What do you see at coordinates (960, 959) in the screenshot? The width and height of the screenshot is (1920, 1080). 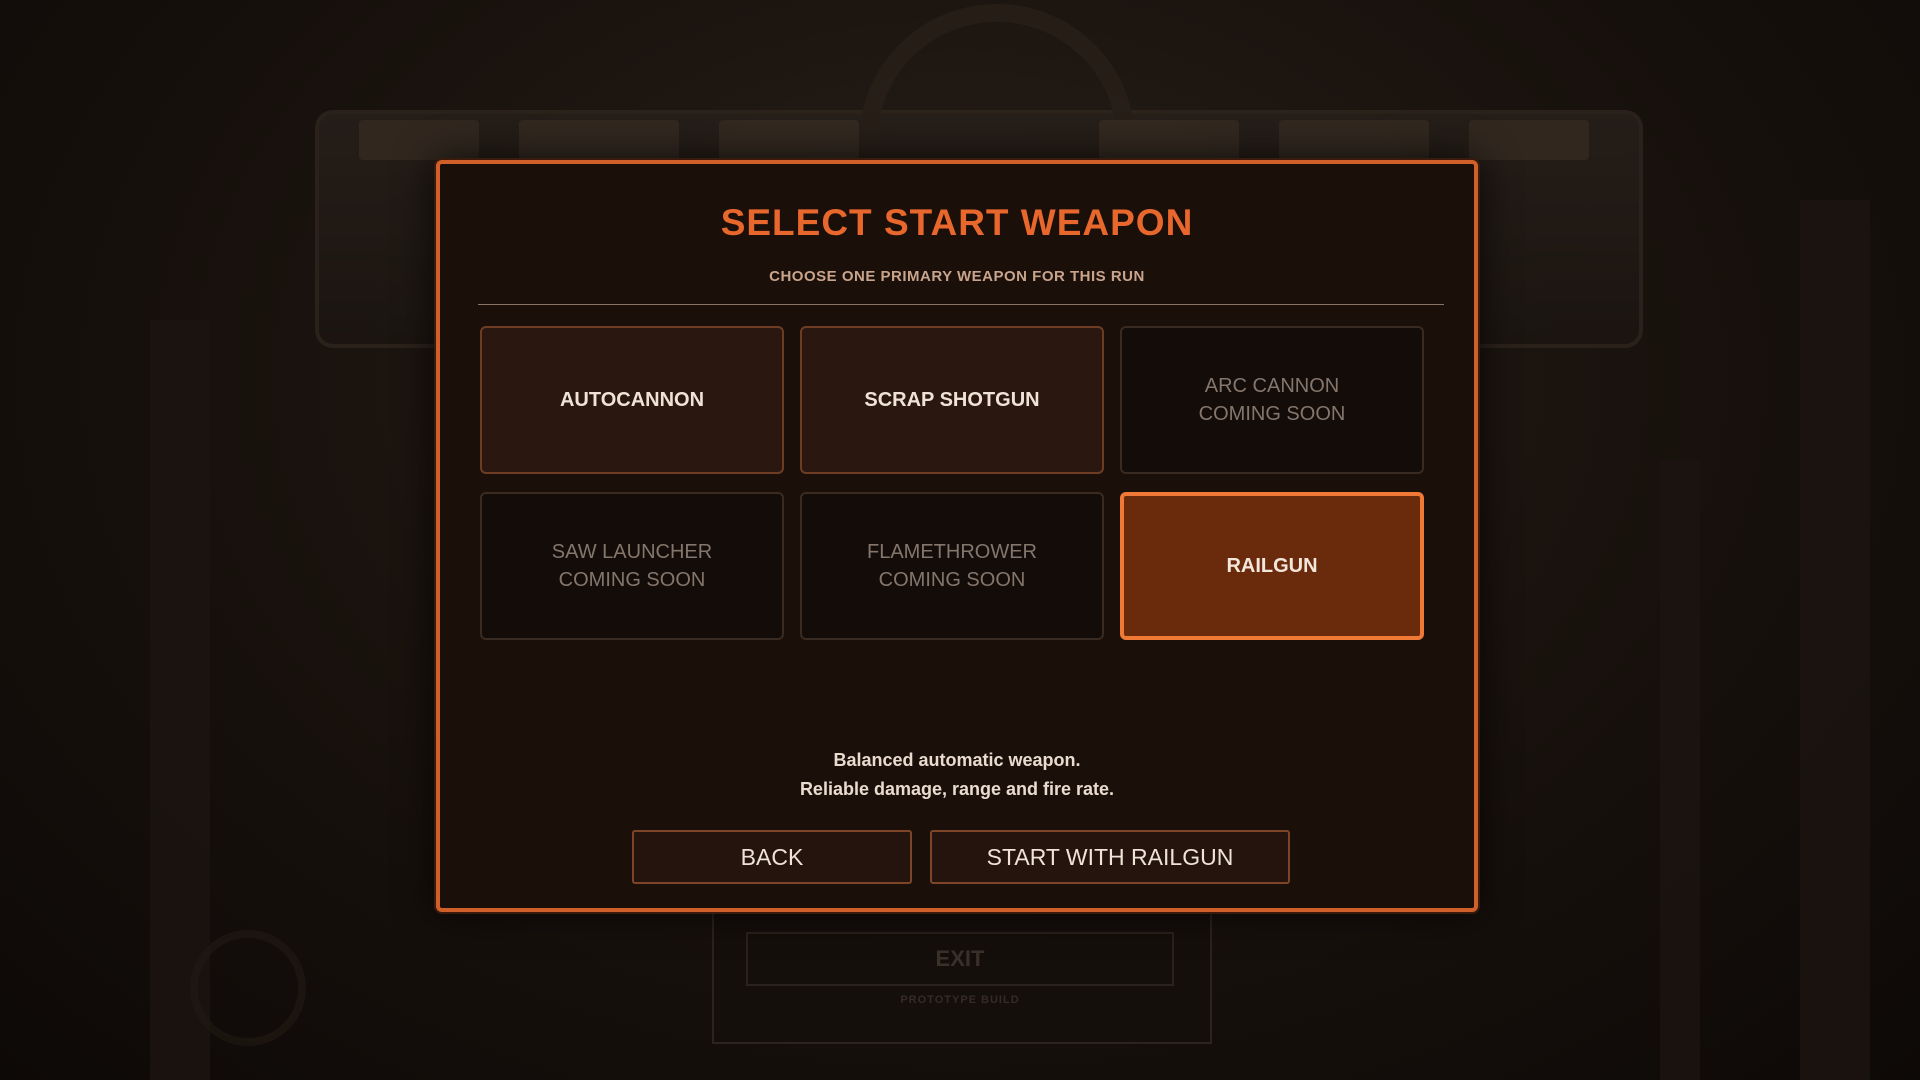 I see `background-exit-button: EXIT` at bounding box center [960, 959].